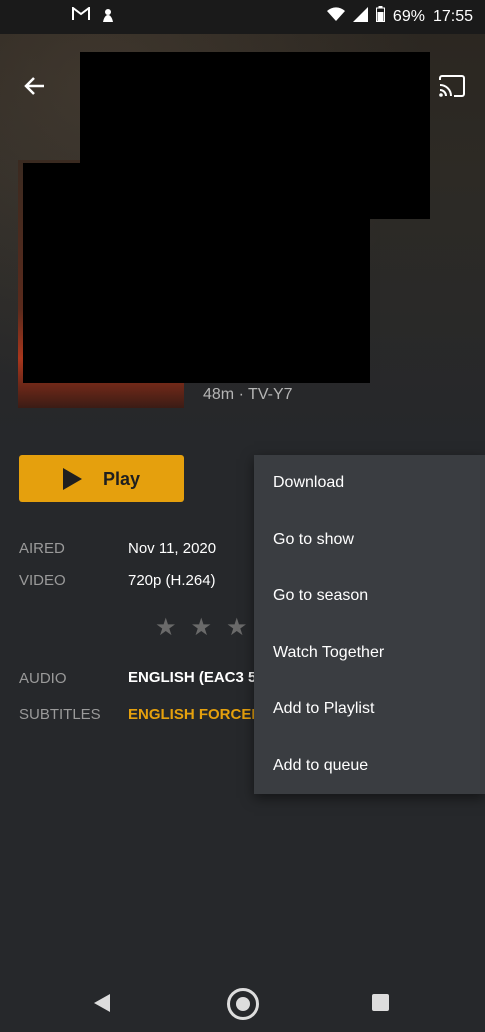 The height and width of the screenshot is (1032, 485). Describe the element at coordinates (72, 479) in the screenshot. I see `play-icon` at that location.